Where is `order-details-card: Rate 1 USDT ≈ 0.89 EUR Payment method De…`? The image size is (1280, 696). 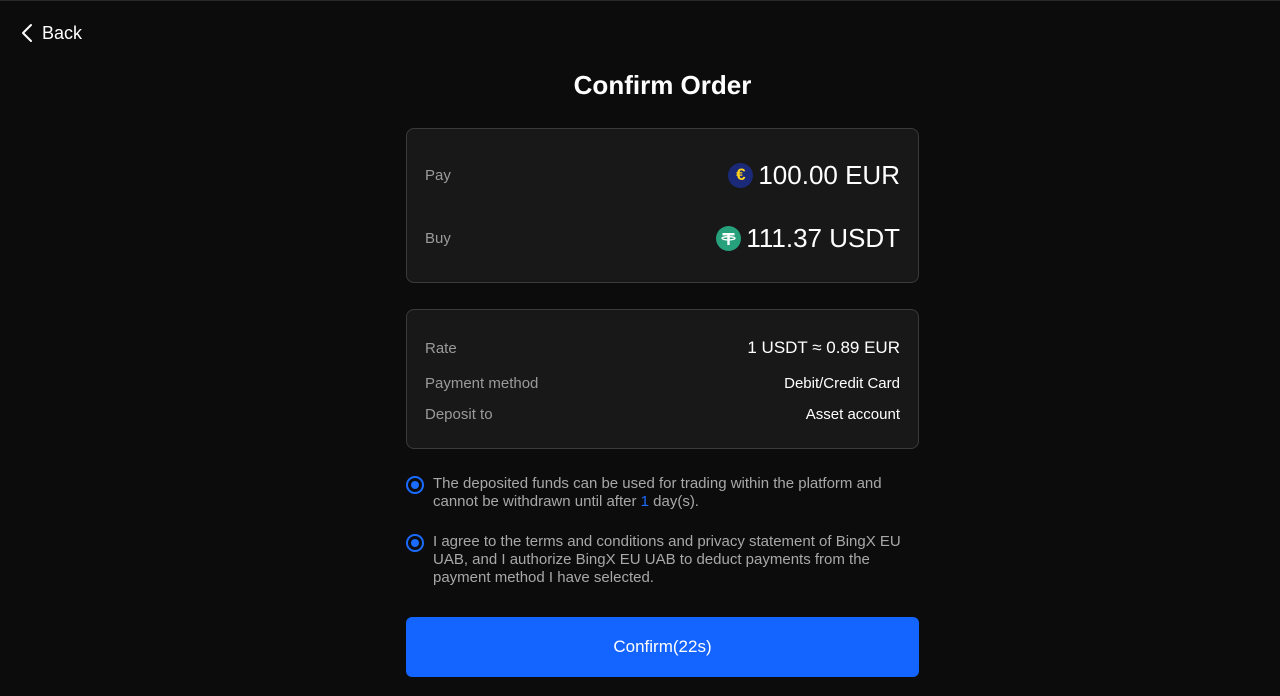
order-details-card: Rate 1 USDT ≈ 0.89 EUR Payment method De… is located at coordinates (662, 379).